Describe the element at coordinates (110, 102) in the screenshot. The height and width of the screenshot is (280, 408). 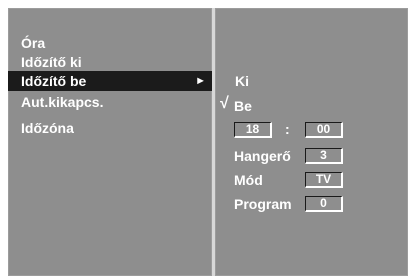
I see `menu-item-auto-off: Aut.kikapcs.` at that location.